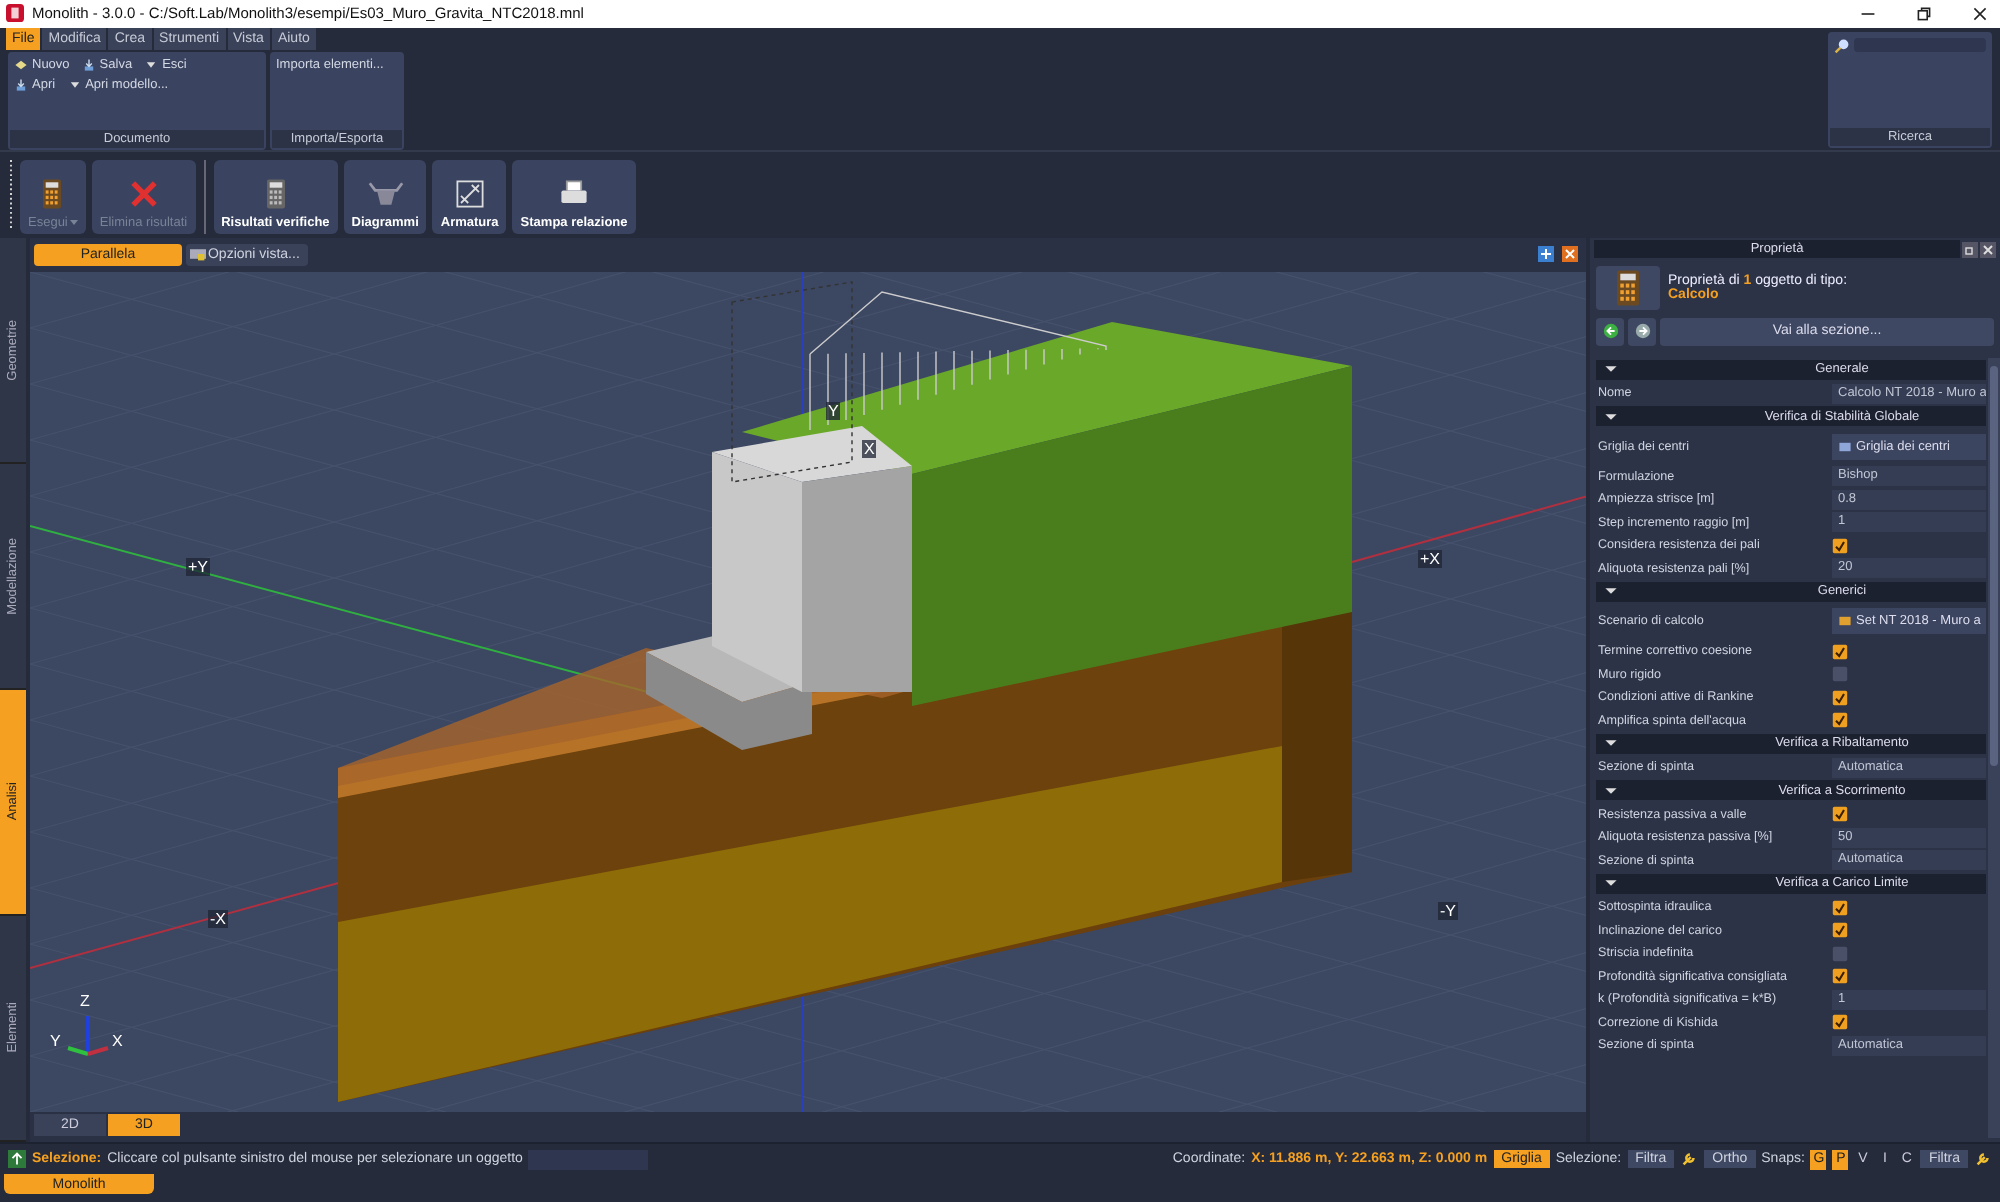 This screenshot has height=1202, width=2000. What do you see at coordinates (11, 193) in the screenshot?
I see `grip-icon` at bounding box center [11, 193].